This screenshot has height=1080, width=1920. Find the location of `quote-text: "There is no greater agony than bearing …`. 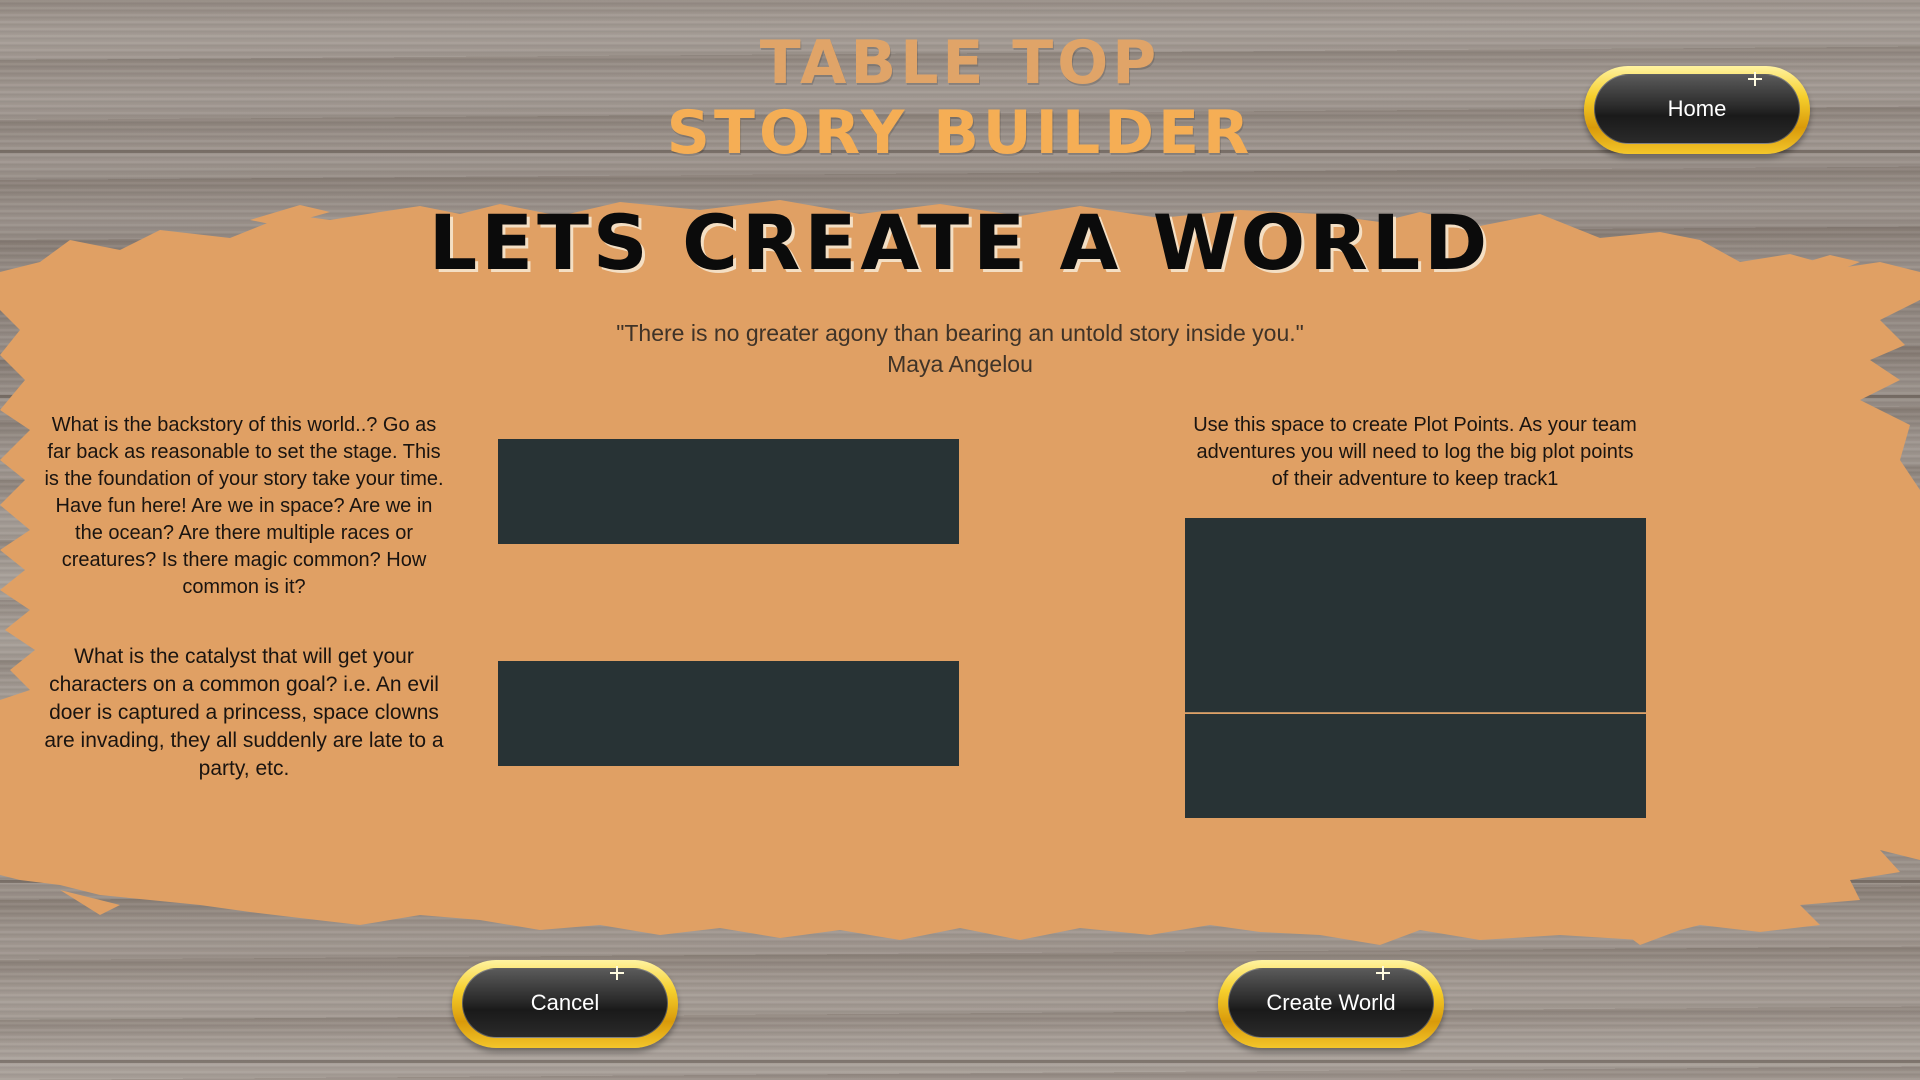

quote-text: "There is no greater agony than bearing … is located at coordinates (960, 333).